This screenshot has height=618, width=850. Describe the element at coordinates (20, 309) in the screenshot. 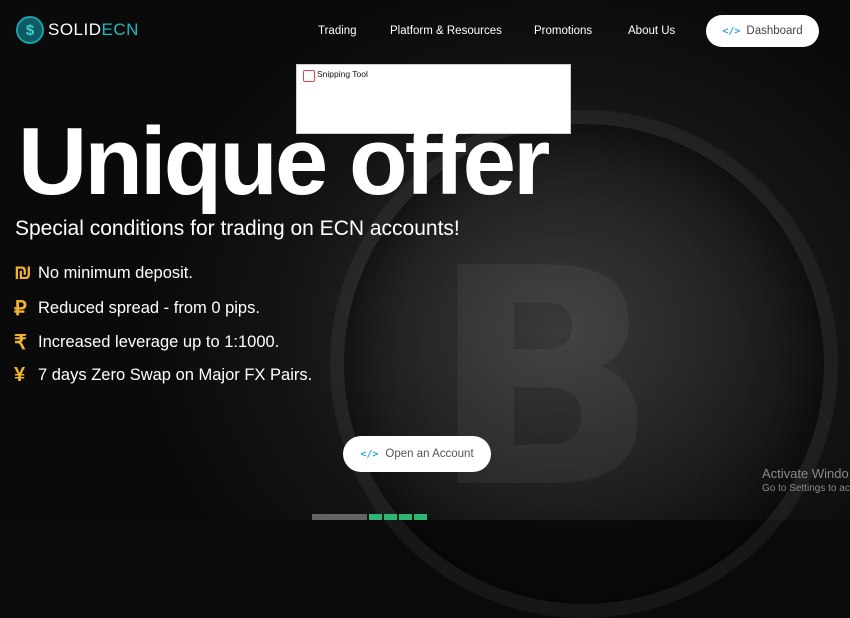

I see `ruble-icon: ₽` at that location.